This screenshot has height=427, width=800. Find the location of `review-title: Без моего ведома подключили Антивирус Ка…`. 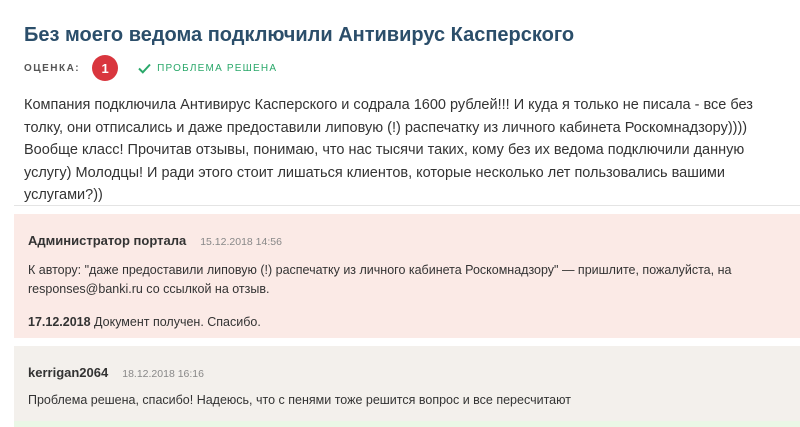

review-title: Без моего ведома подключили Антивирус Ка… is located at coordinates (299, 35).